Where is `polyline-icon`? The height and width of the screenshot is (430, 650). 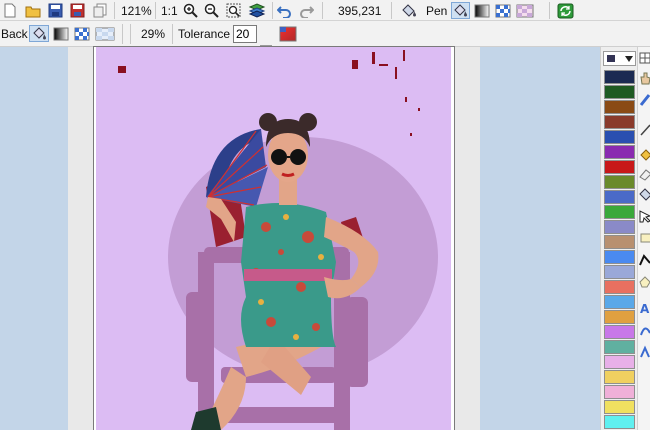 polyline-icon is located at coordinates (644, 260).